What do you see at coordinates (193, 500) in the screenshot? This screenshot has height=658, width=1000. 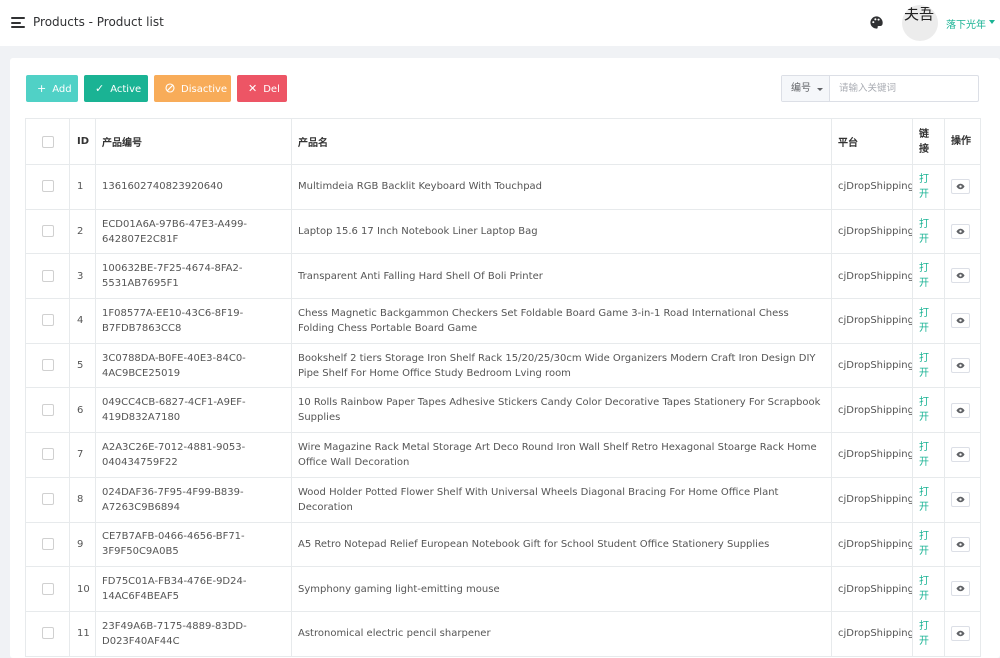 I see `row-product-code: 024DAF36-7F95-4F99-B839-A7263C9B6894` at bounding box center [193, 500].